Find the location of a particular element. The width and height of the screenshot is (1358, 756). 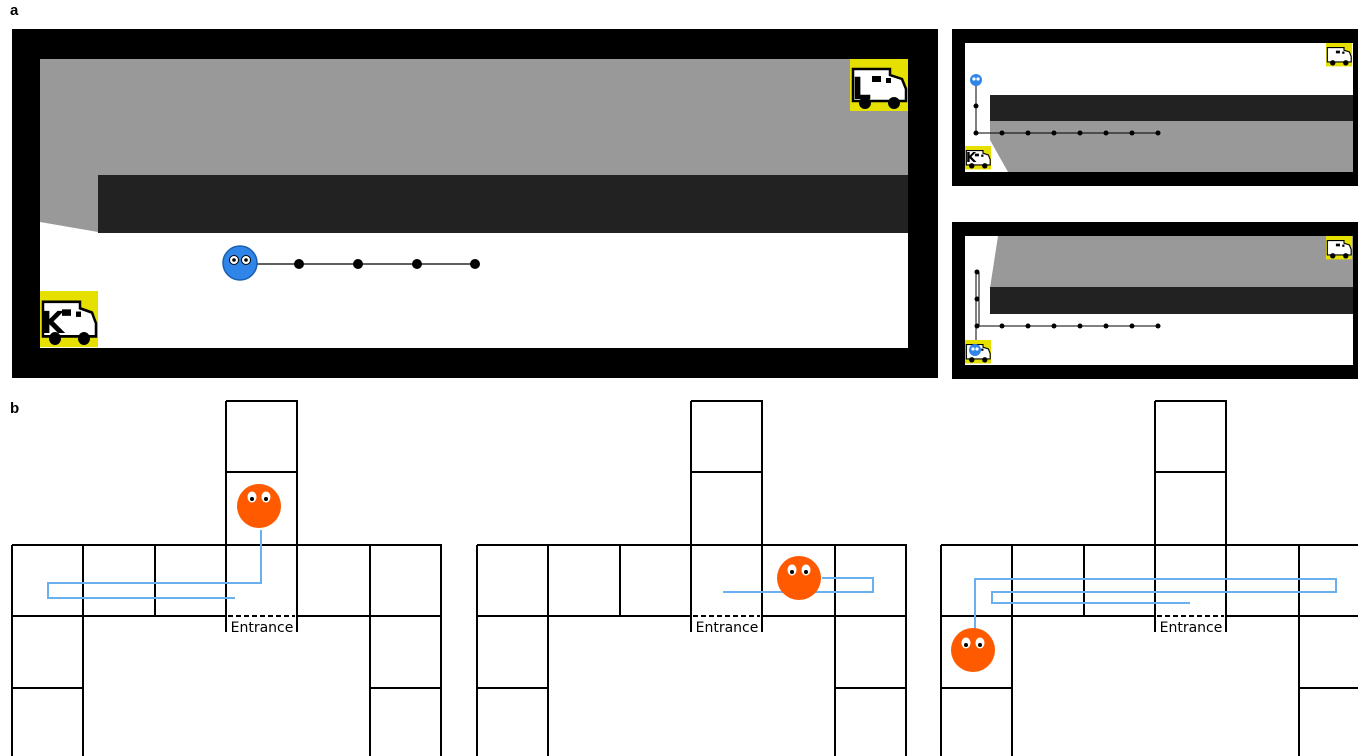

entrance-label-2: Entrance is located at coordinates (727, 628).